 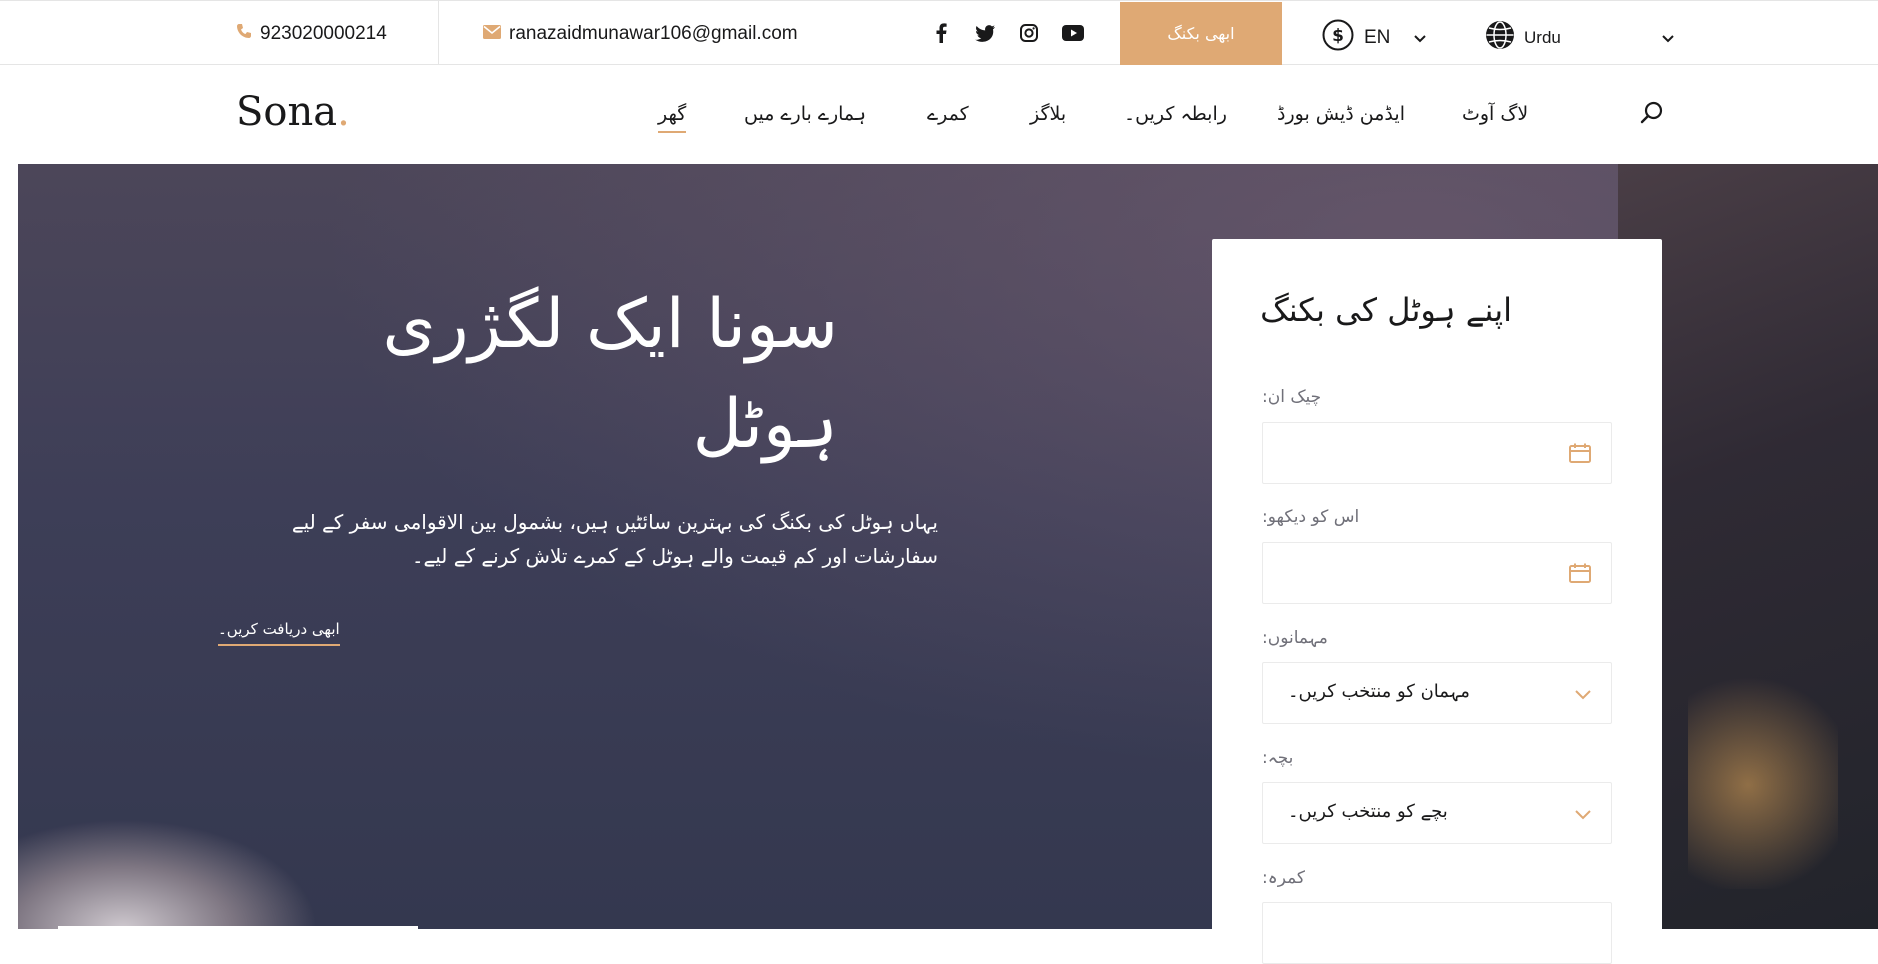 What do you see at coordinates (1368, 811) in the screenshot?
I see `children-select-value: بچے کو منتخب کریں۔` at bounding box center [1368, 811].